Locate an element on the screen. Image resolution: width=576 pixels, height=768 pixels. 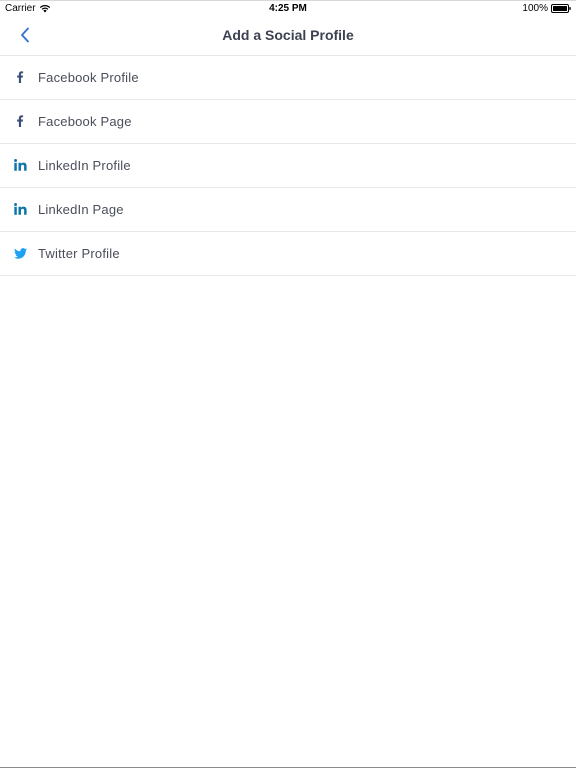
list-item-label: Facebook Page is located at coordinates (85, 121).